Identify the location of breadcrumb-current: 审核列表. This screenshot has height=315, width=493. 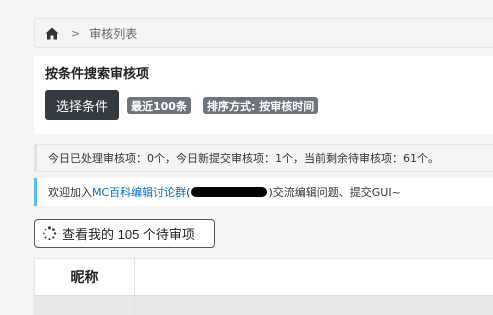
(113, 33).